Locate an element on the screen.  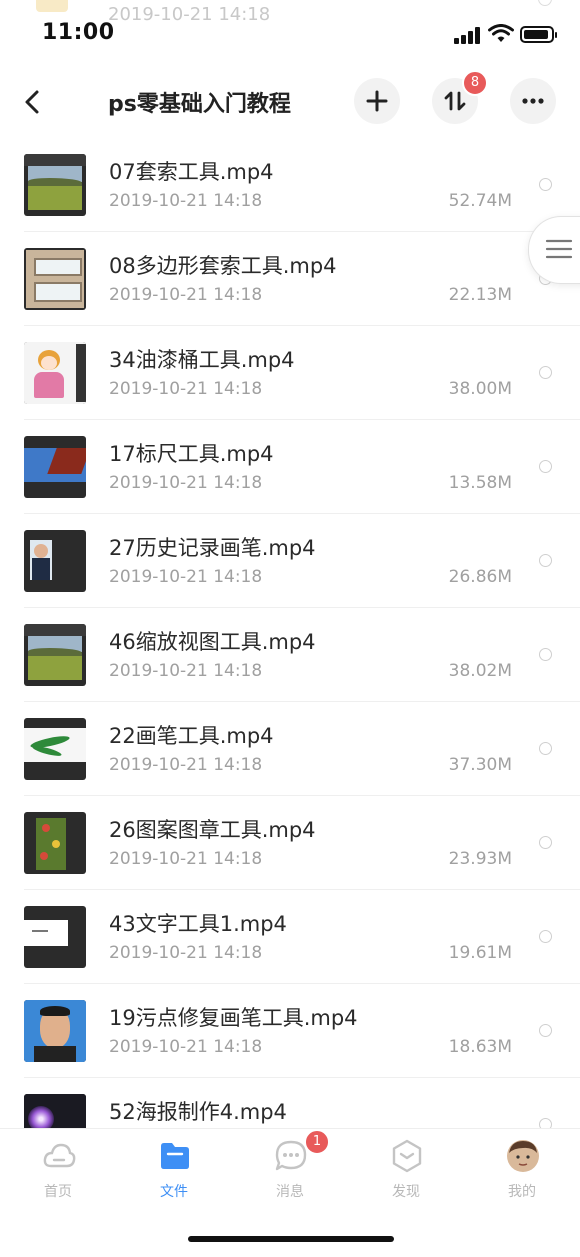
file-name: 19污点修复画笔工具.mp4 is located at coordinates (233, 1018).